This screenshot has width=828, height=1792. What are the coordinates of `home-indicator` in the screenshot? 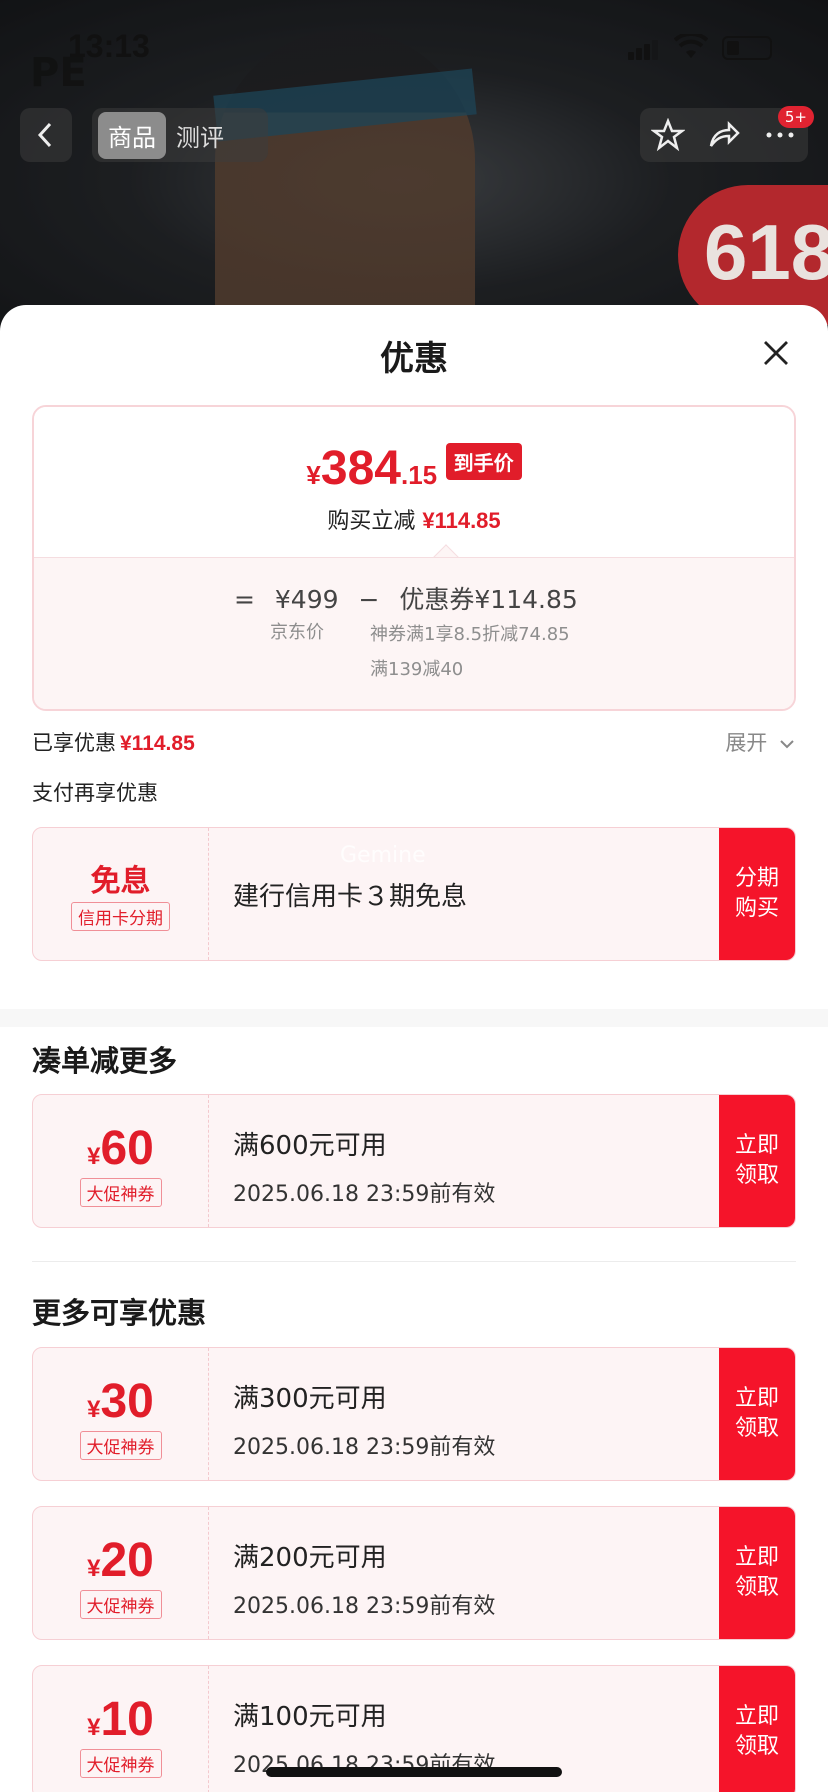 It's located at (414, 1772).